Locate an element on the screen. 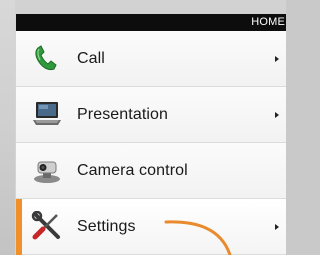  menu-item-label: Presentation is located at coordinates (123, 114).